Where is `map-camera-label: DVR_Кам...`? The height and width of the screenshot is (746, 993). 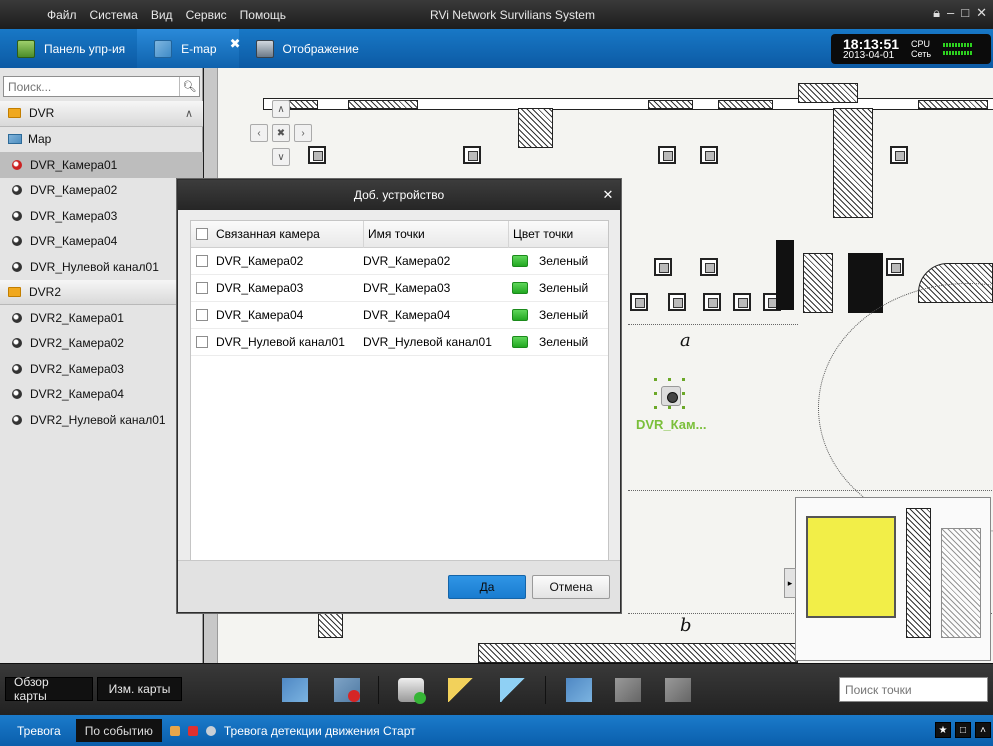 map-camera-label: DVR_Кам... is located at coordinates (671, 424).